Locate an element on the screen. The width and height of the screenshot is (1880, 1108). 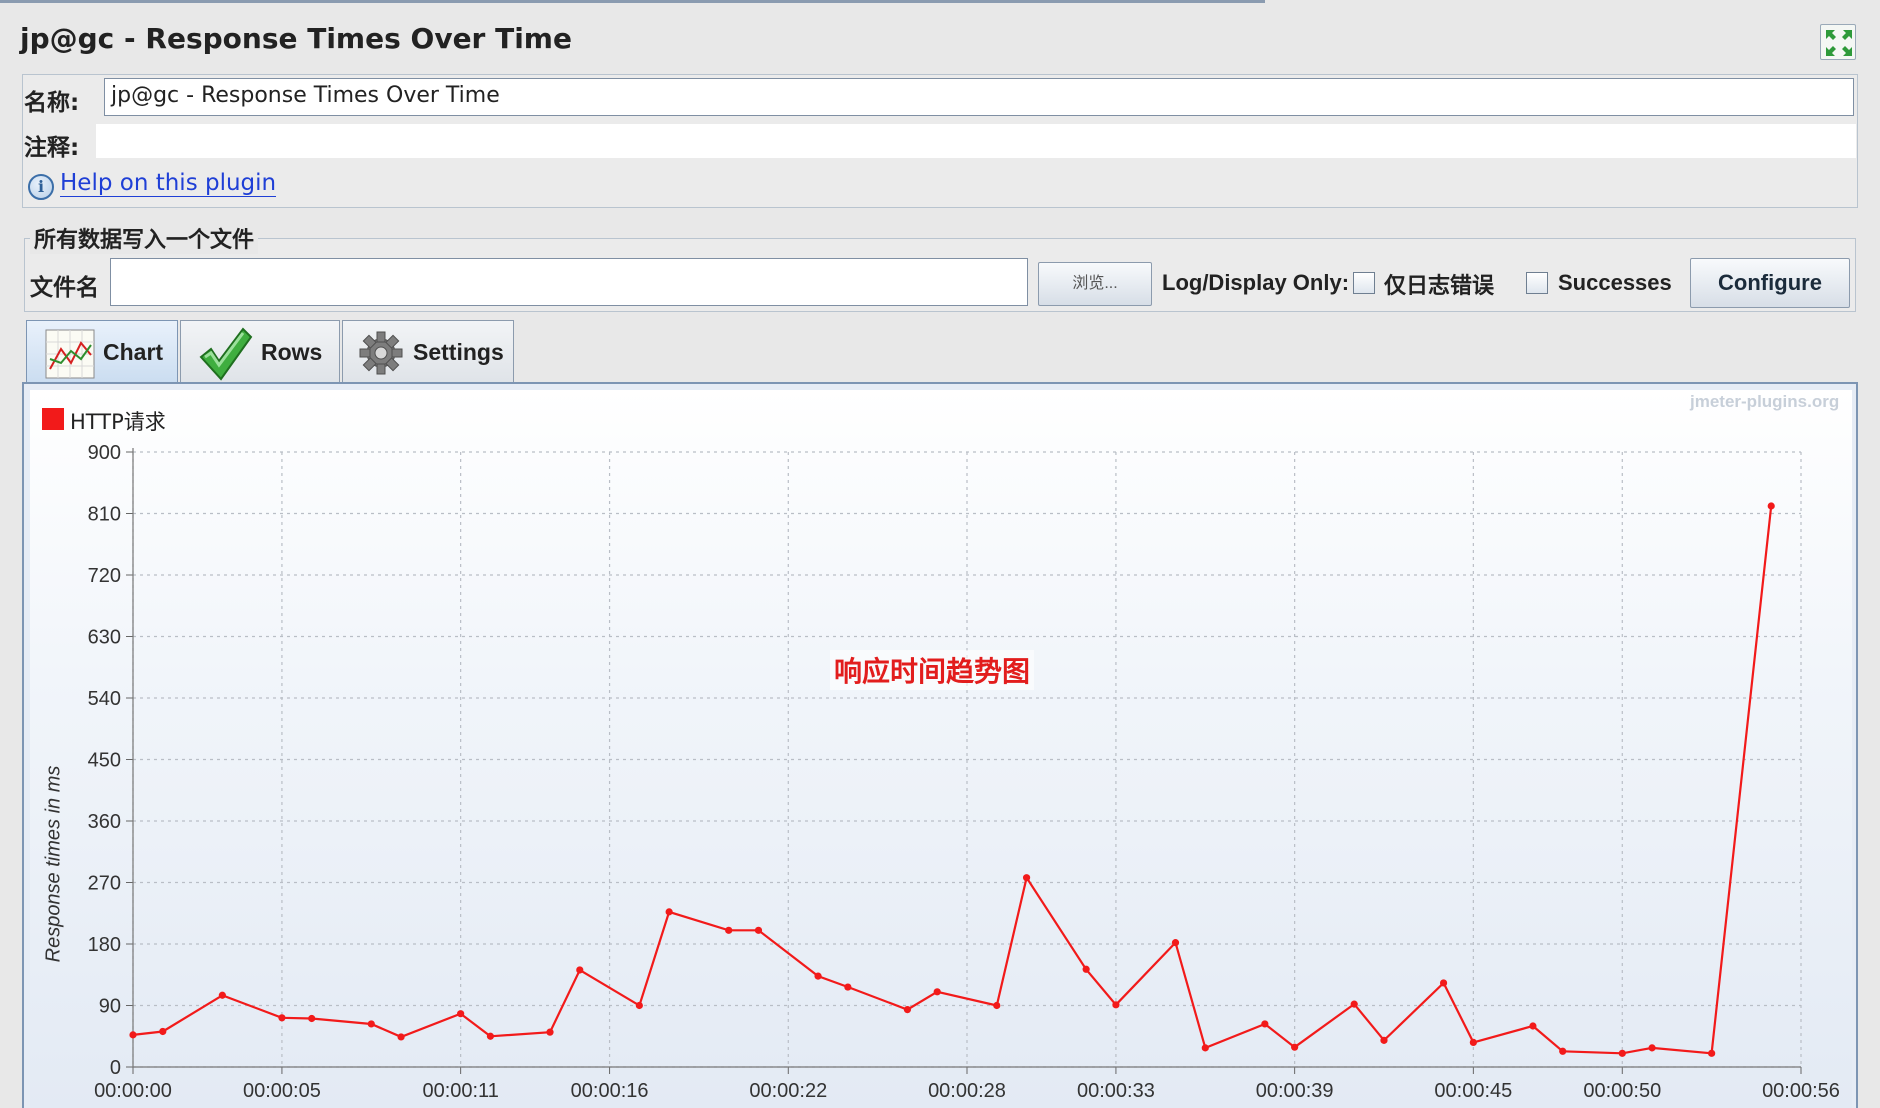
chart-annotation: 响应时间趋势图 is located at coordinates (932, 670).